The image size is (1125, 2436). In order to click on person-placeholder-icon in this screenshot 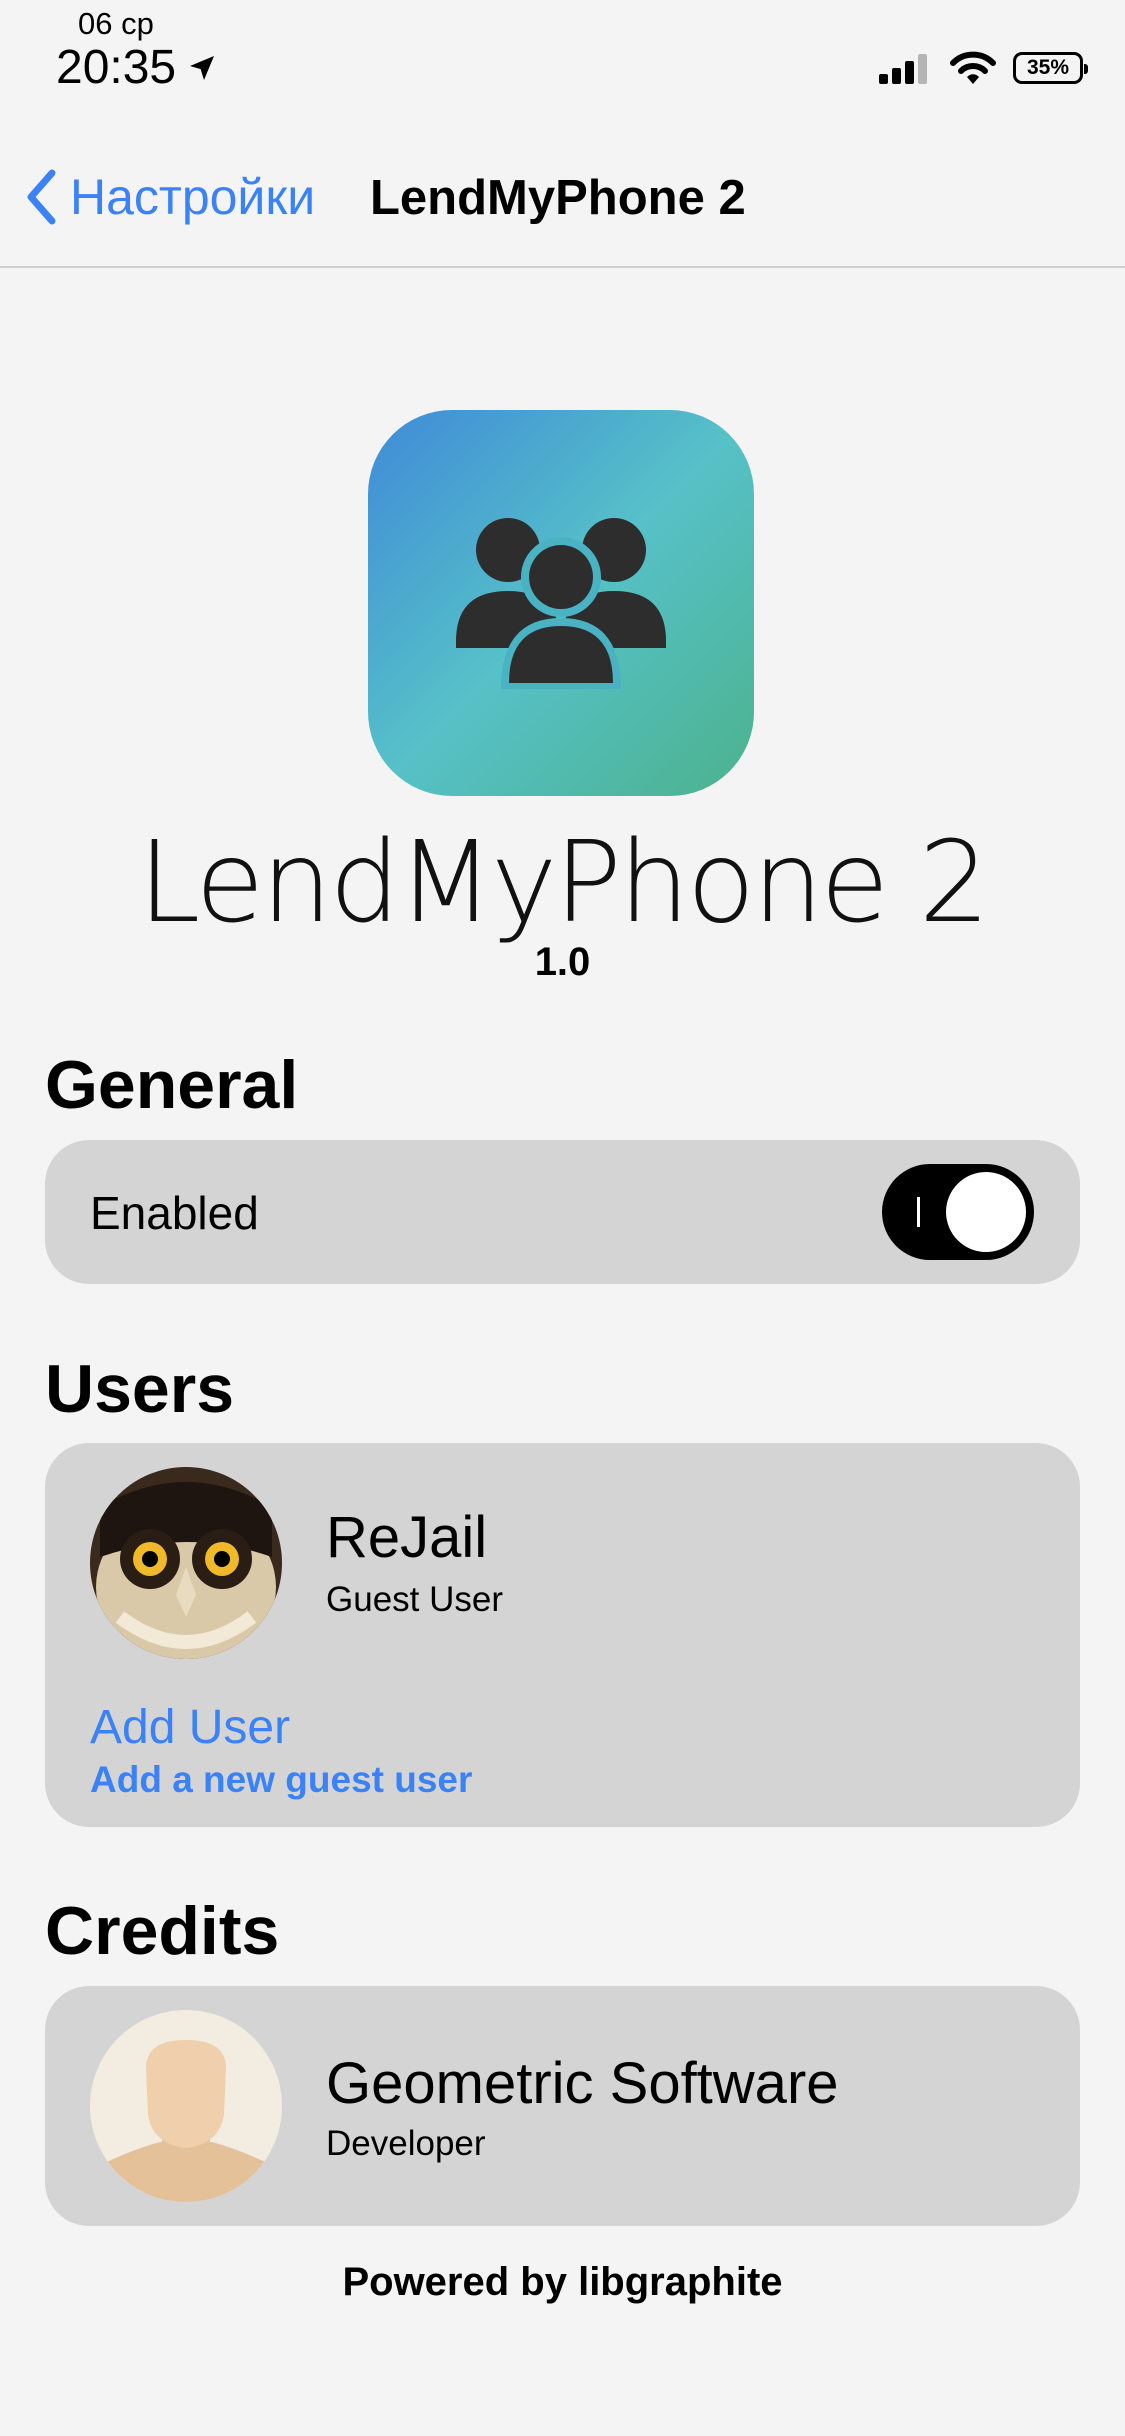, I will do `click(186, 2106)`.